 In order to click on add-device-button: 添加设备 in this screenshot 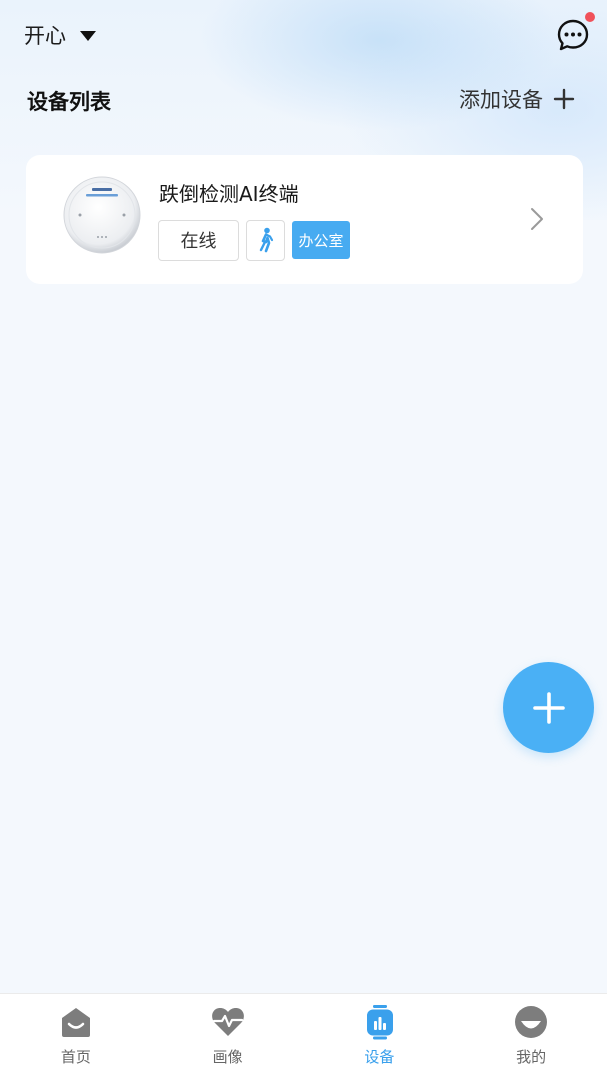, I will do `click(517, 99)`.